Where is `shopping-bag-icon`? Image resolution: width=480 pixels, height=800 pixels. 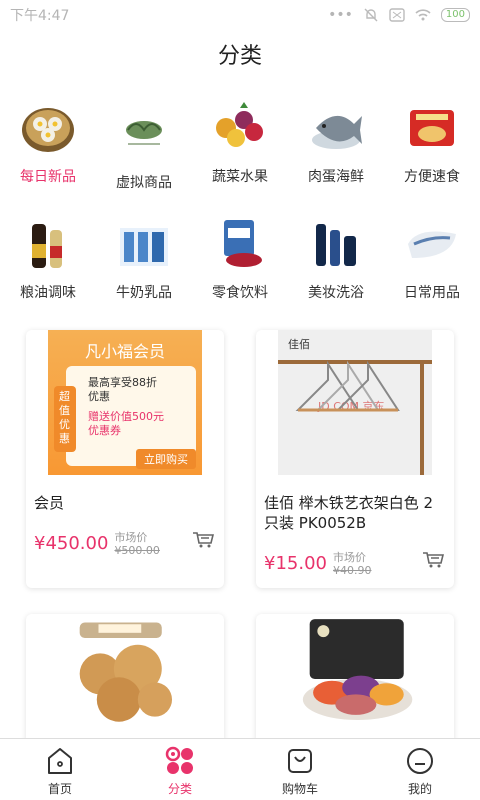 shopping-bag-icon is located at coordinates (300, 761).